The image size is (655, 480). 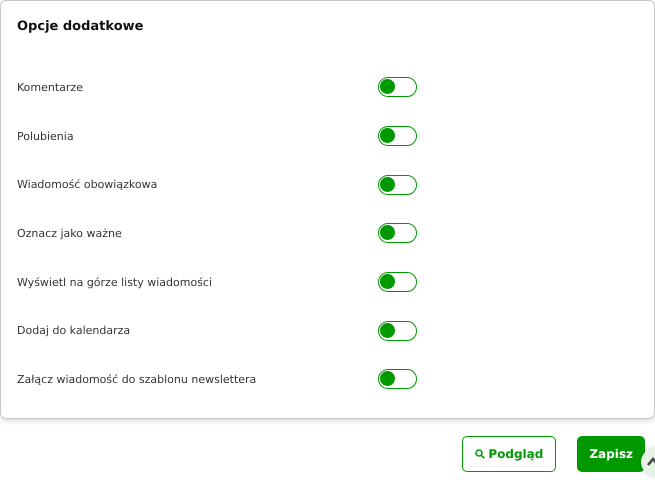 I want to click on option-label: Załącz wiadomość do szablonu newslettera, so click(x=137, y=379).